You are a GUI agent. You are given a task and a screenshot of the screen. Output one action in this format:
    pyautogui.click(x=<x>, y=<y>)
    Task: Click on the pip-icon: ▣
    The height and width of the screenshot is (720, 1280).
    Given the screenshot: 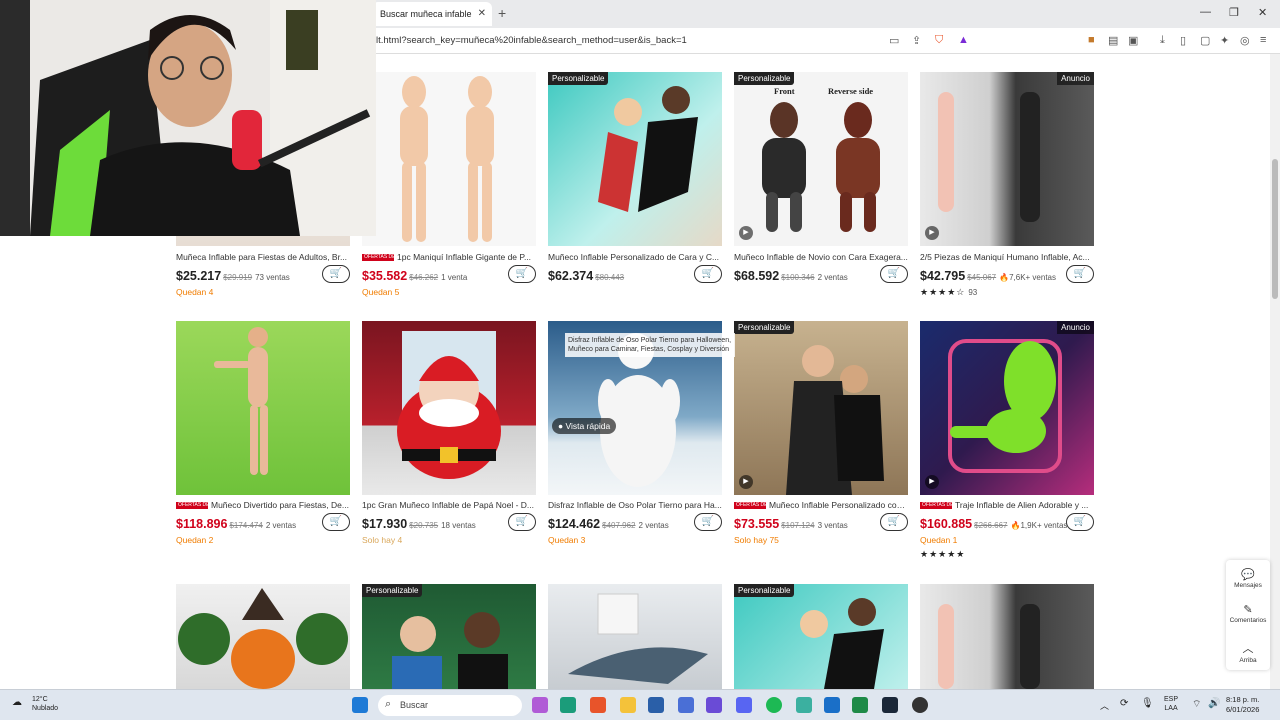 What is the action you would take?
    pyautogui.click(x=1133, y=40)
    